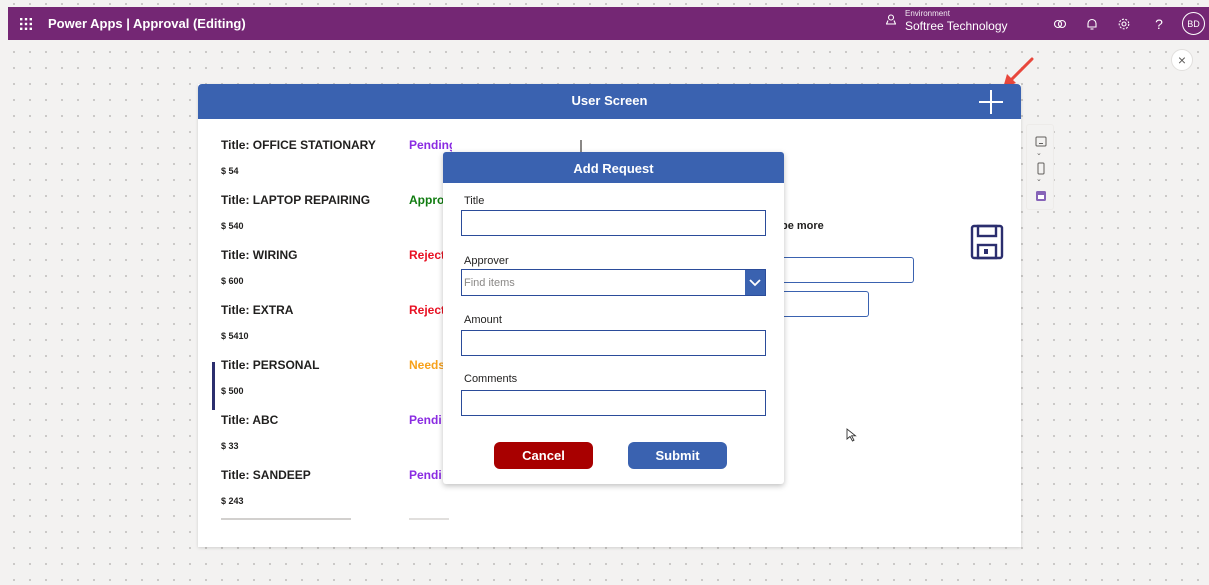 The height and width of the screenshot is (585, 1209). What do you see at coordinates (1182, 60) in the screenshot?
I see `close-icon: ×` at bounding box center [1182, 60].